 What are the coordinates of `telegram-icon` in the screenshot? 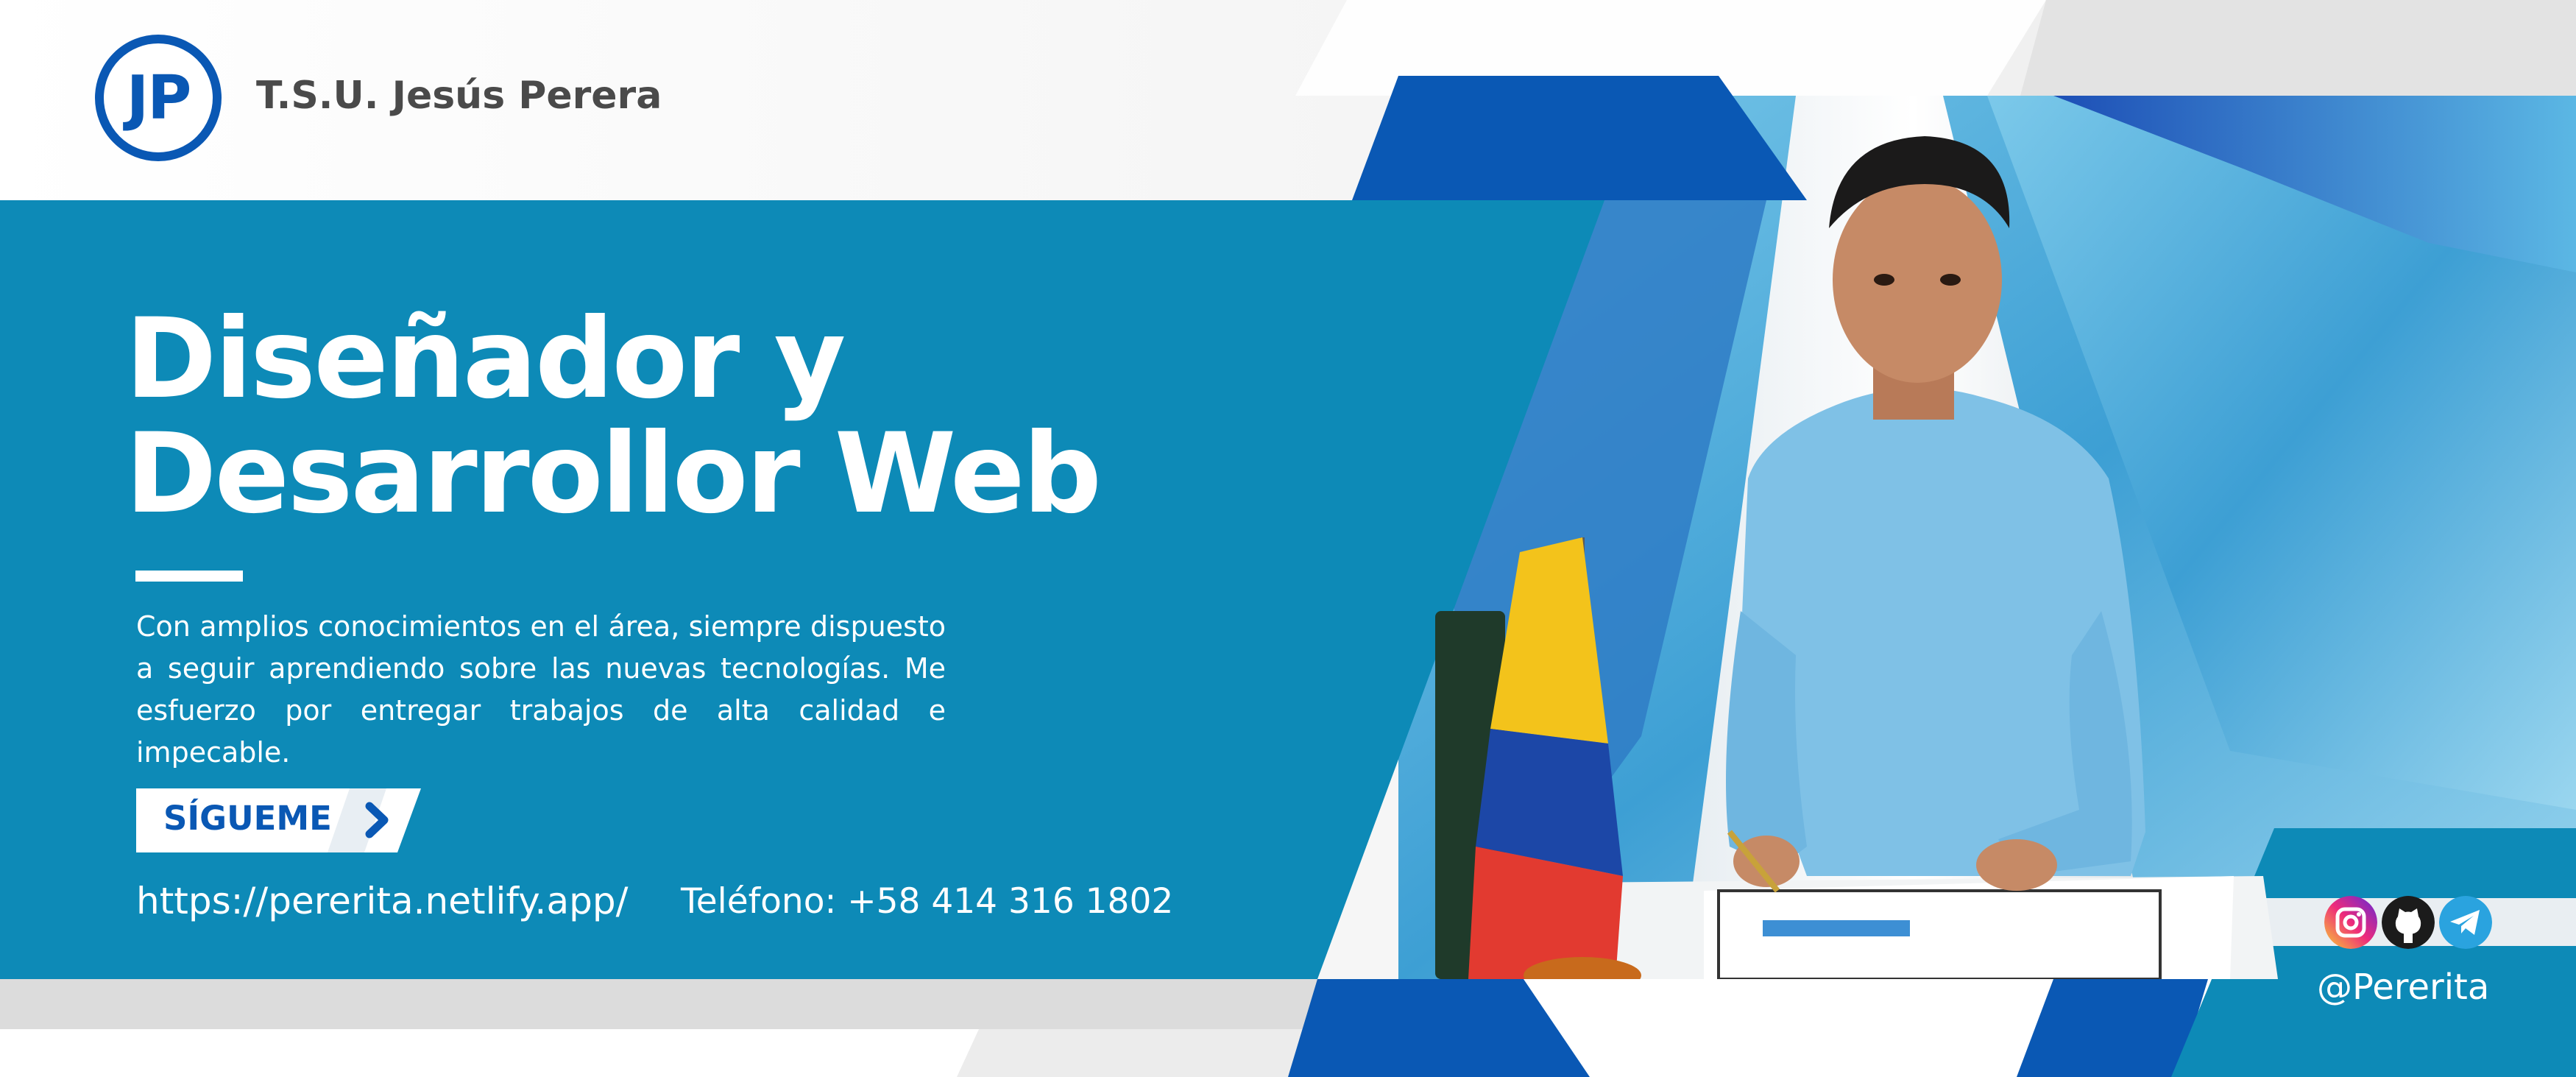 It's located at (2465, 922).